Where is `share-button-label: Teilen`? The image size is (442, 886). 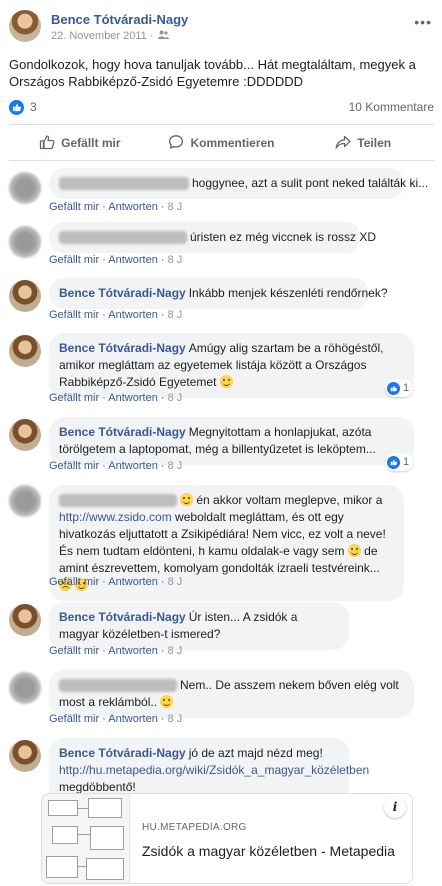 share-button-label: Teilen is located at coordinates (374, 143).